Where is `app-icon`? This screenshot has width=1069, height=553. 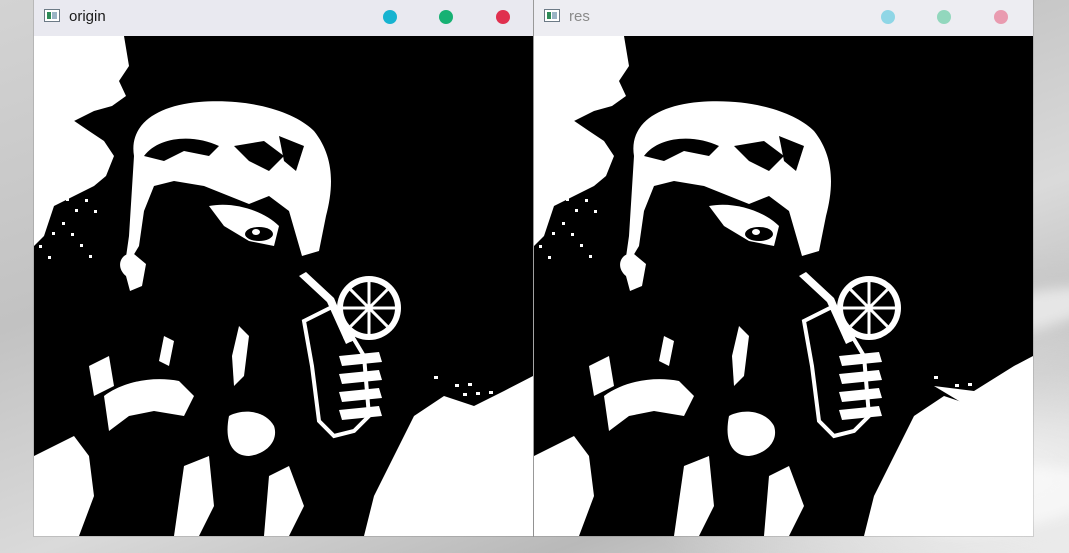 app-icon is located at coordinates (52, 15).